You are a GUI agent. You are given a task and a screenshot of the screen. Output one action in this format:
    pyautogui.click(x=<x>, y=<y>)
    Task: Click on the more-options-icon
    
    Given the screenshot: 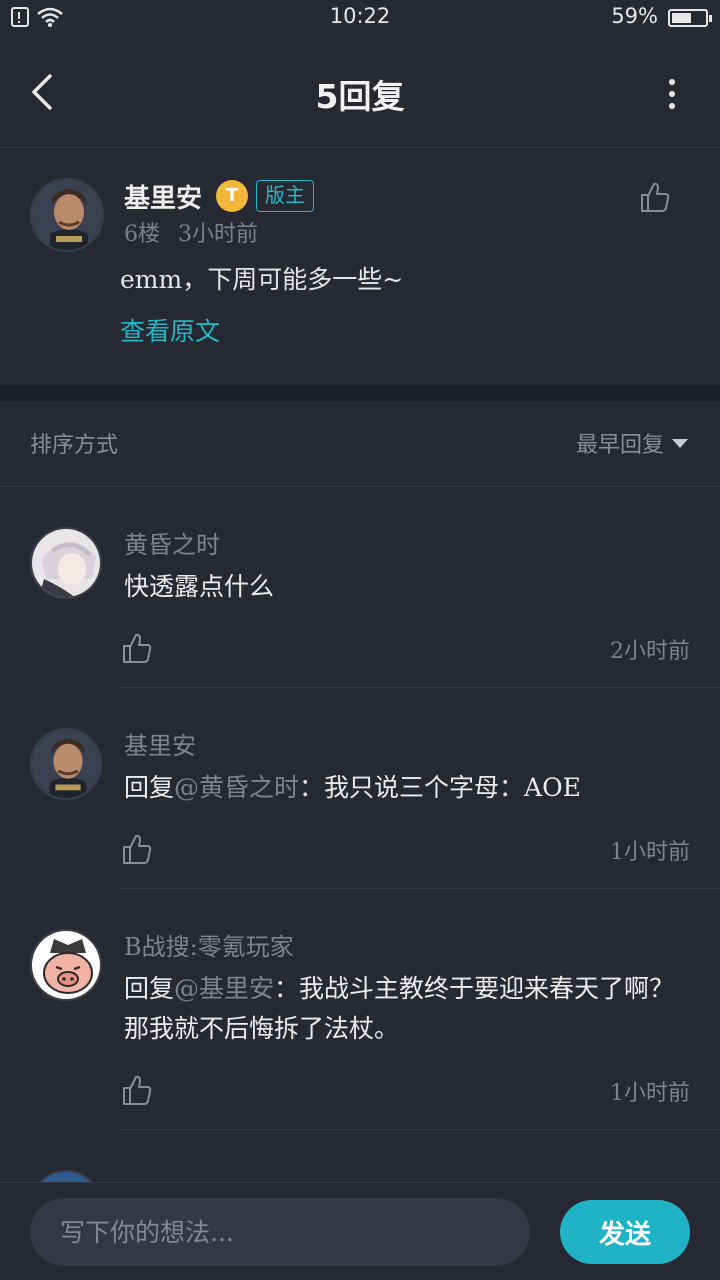 What is the action you would take?
    pyautogui.click(x=672, y=94)
    